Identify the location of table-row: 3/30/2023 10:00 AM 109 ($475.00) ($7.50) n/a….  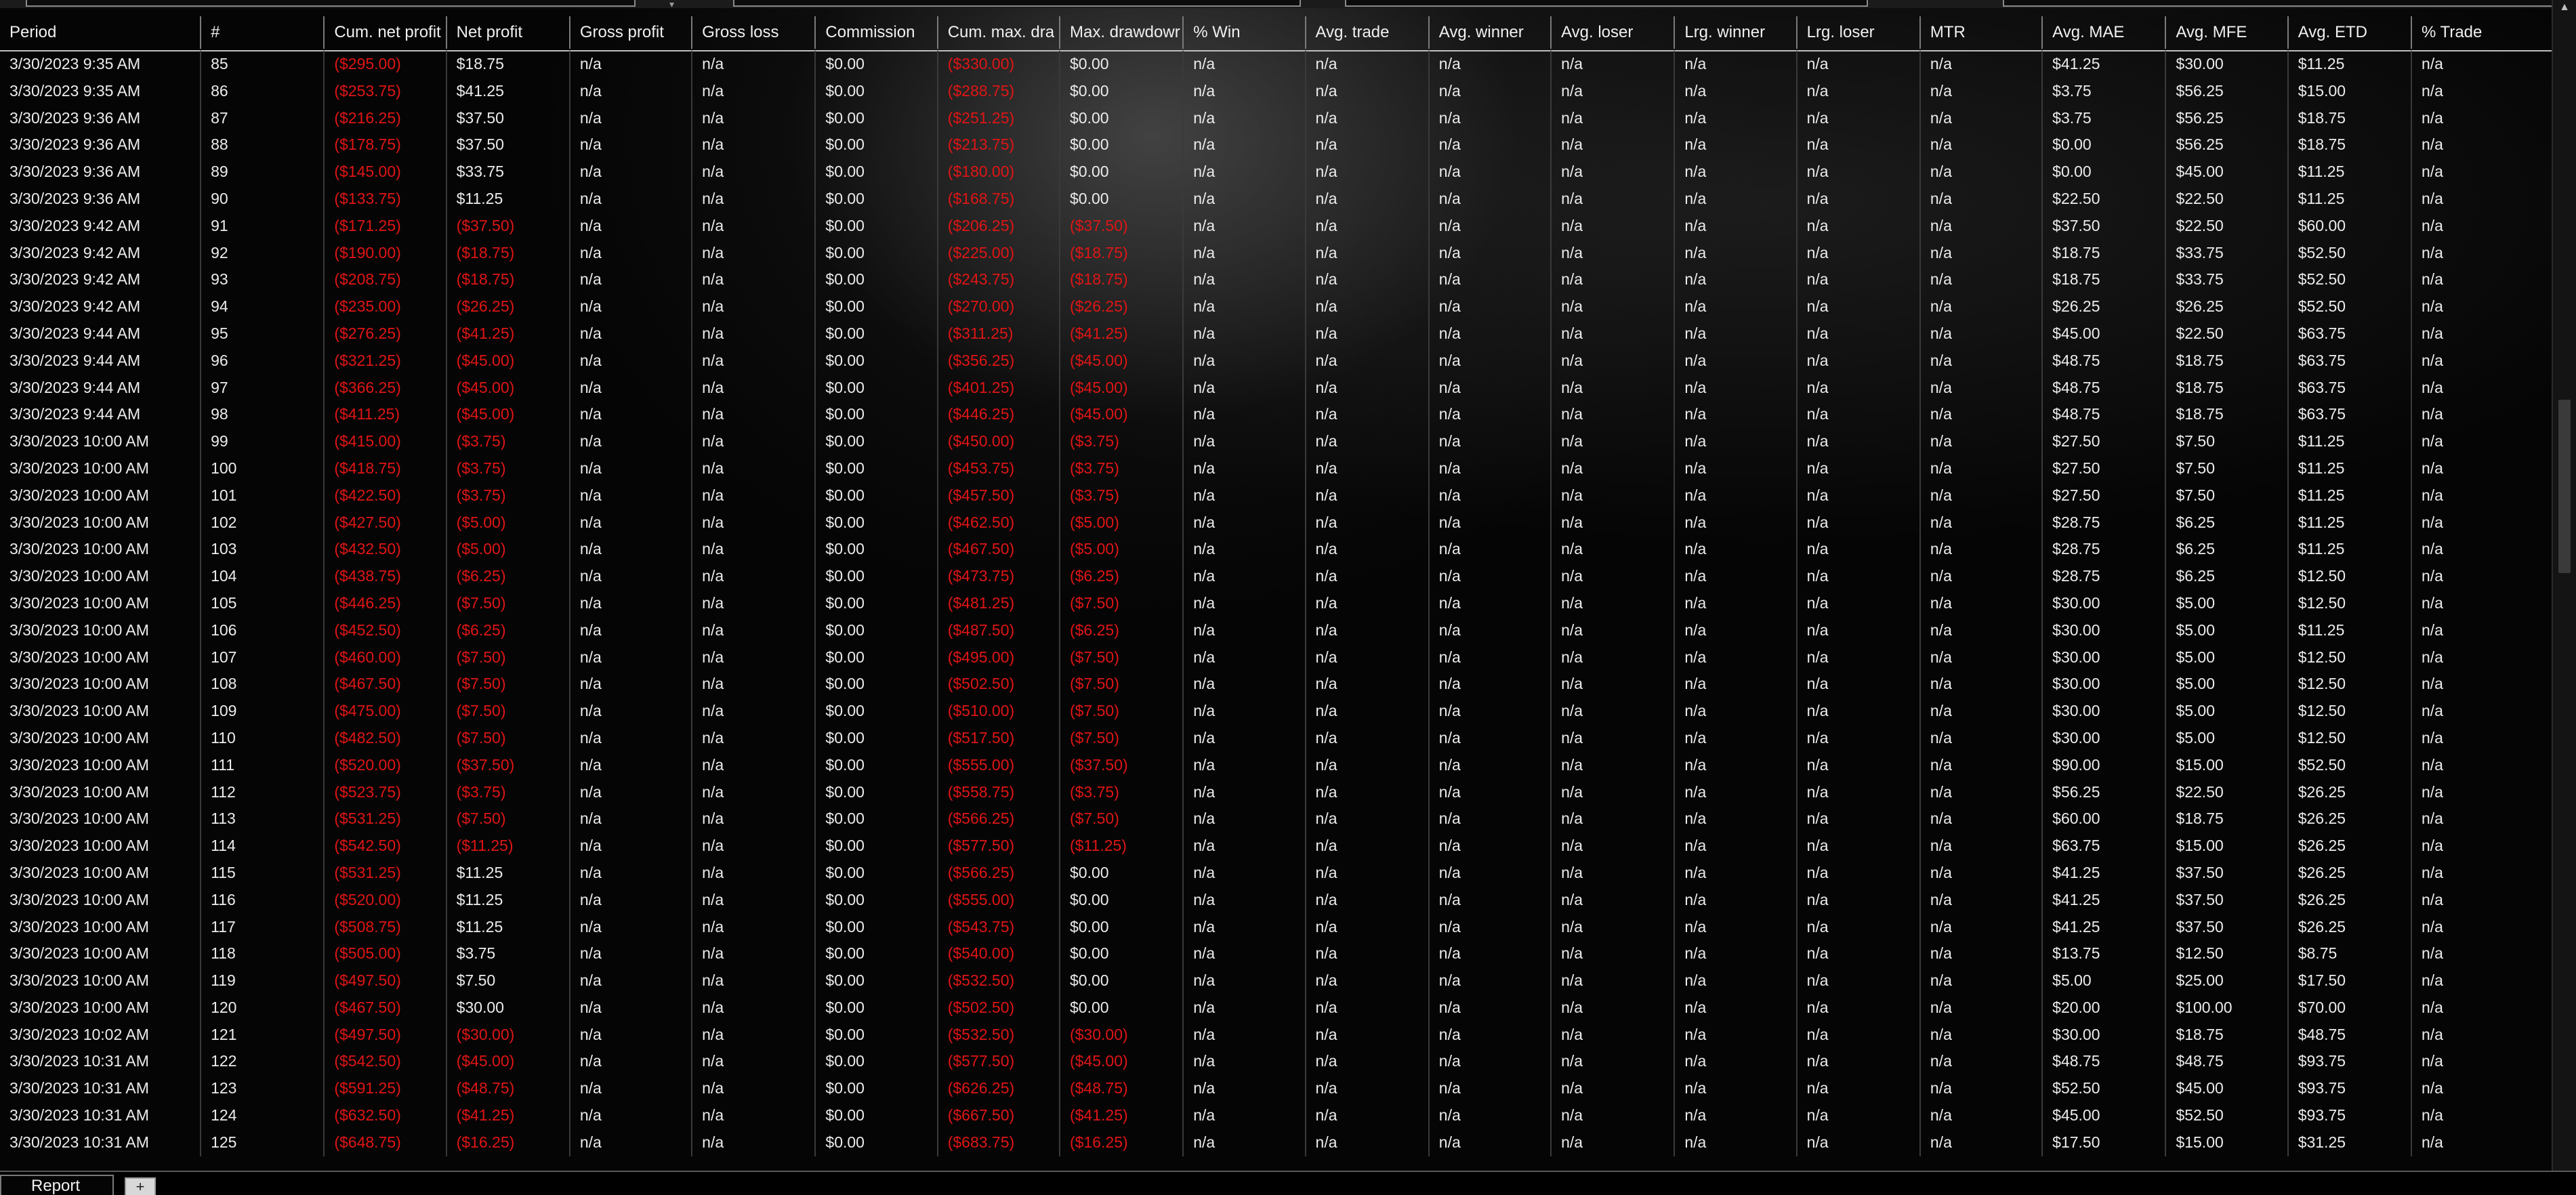
(1276, 711).